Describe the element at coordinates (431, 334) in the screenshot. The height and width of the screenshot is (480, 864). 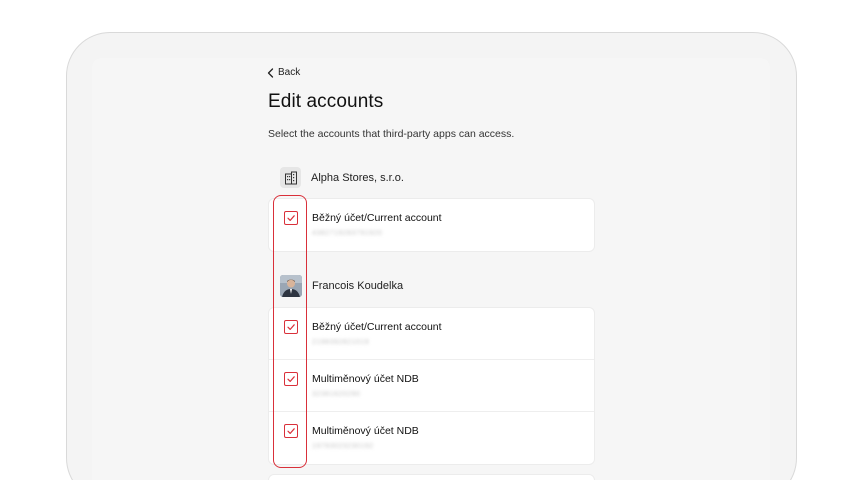
I see `account-row: Běžný účet/Current account 2198392821019` at that location.